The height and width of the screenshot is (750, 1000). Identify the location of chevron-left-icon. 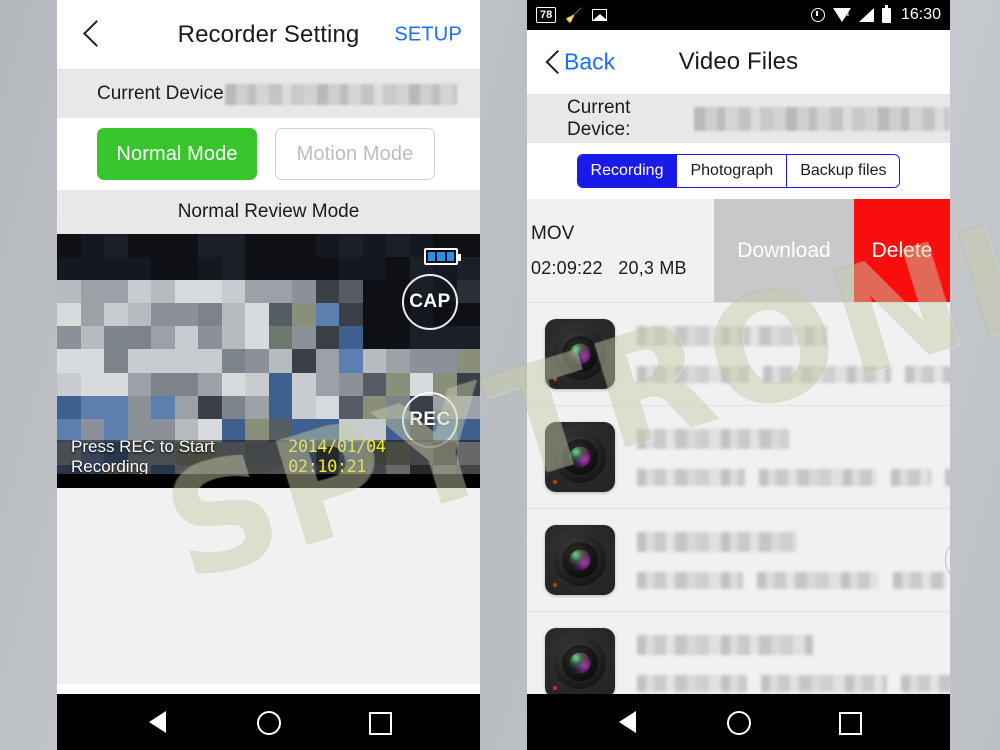
(94, 35).